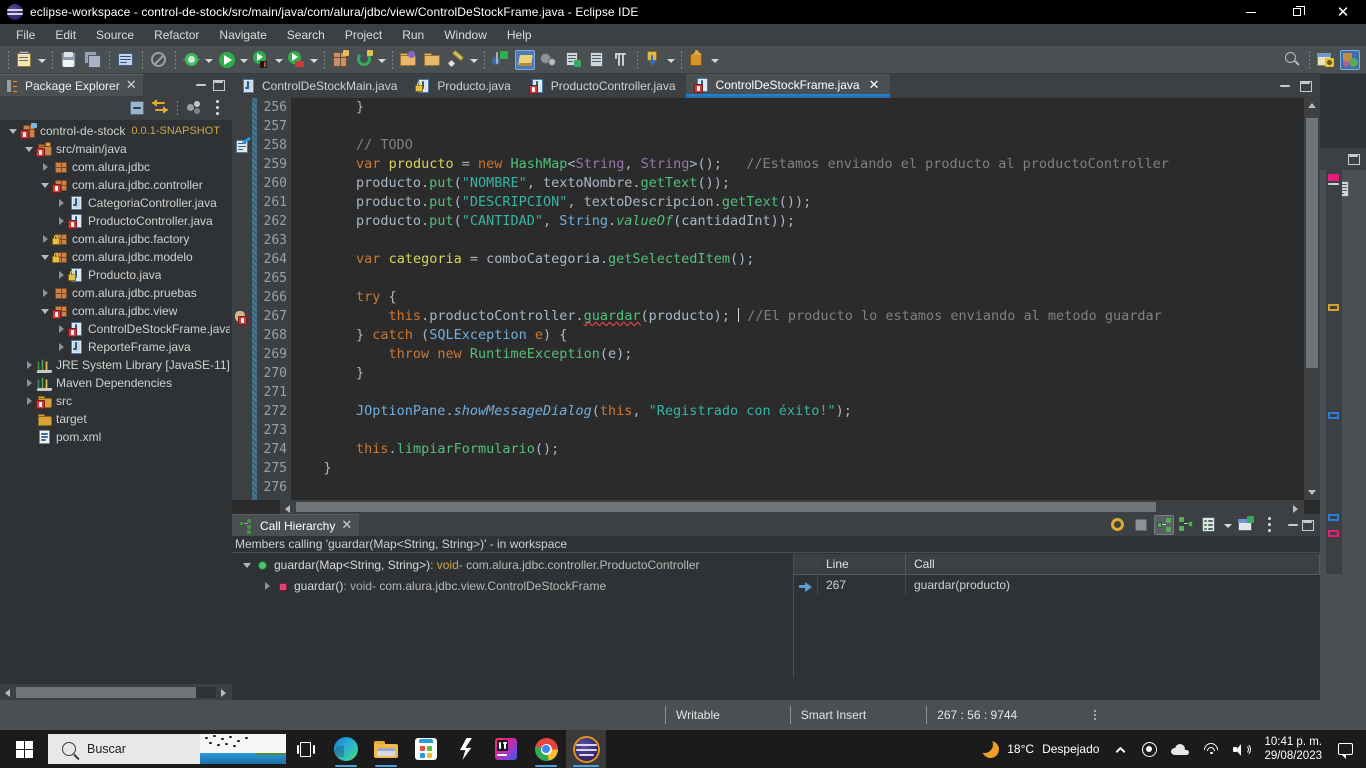 The width and height of the screenshot is (1366, 768). I want to click on scroll-right-icon, so click(224, 692).